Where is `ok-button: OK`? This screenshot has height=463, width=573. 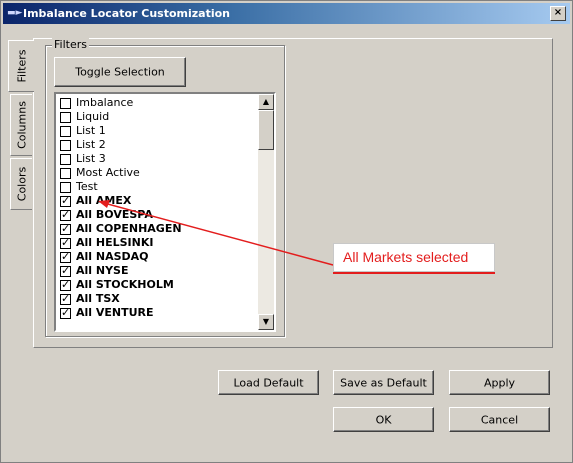 ok-button: OK is located at coordinates (383, 419).